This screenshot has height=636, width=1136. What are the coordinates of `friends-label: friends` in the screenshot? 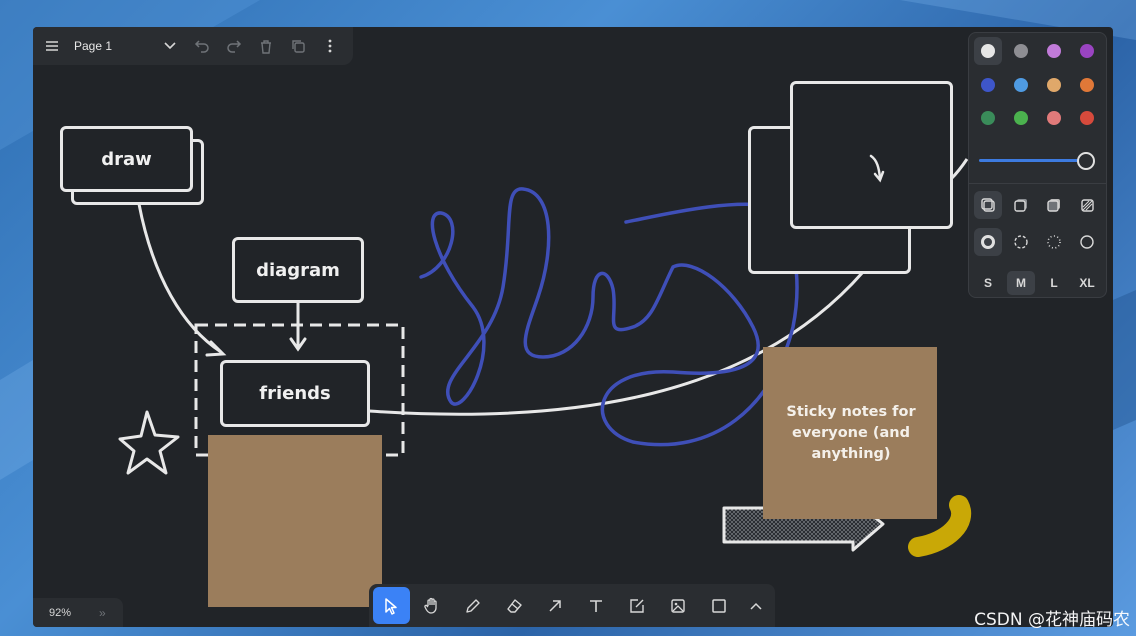 It's located at (295, 393).